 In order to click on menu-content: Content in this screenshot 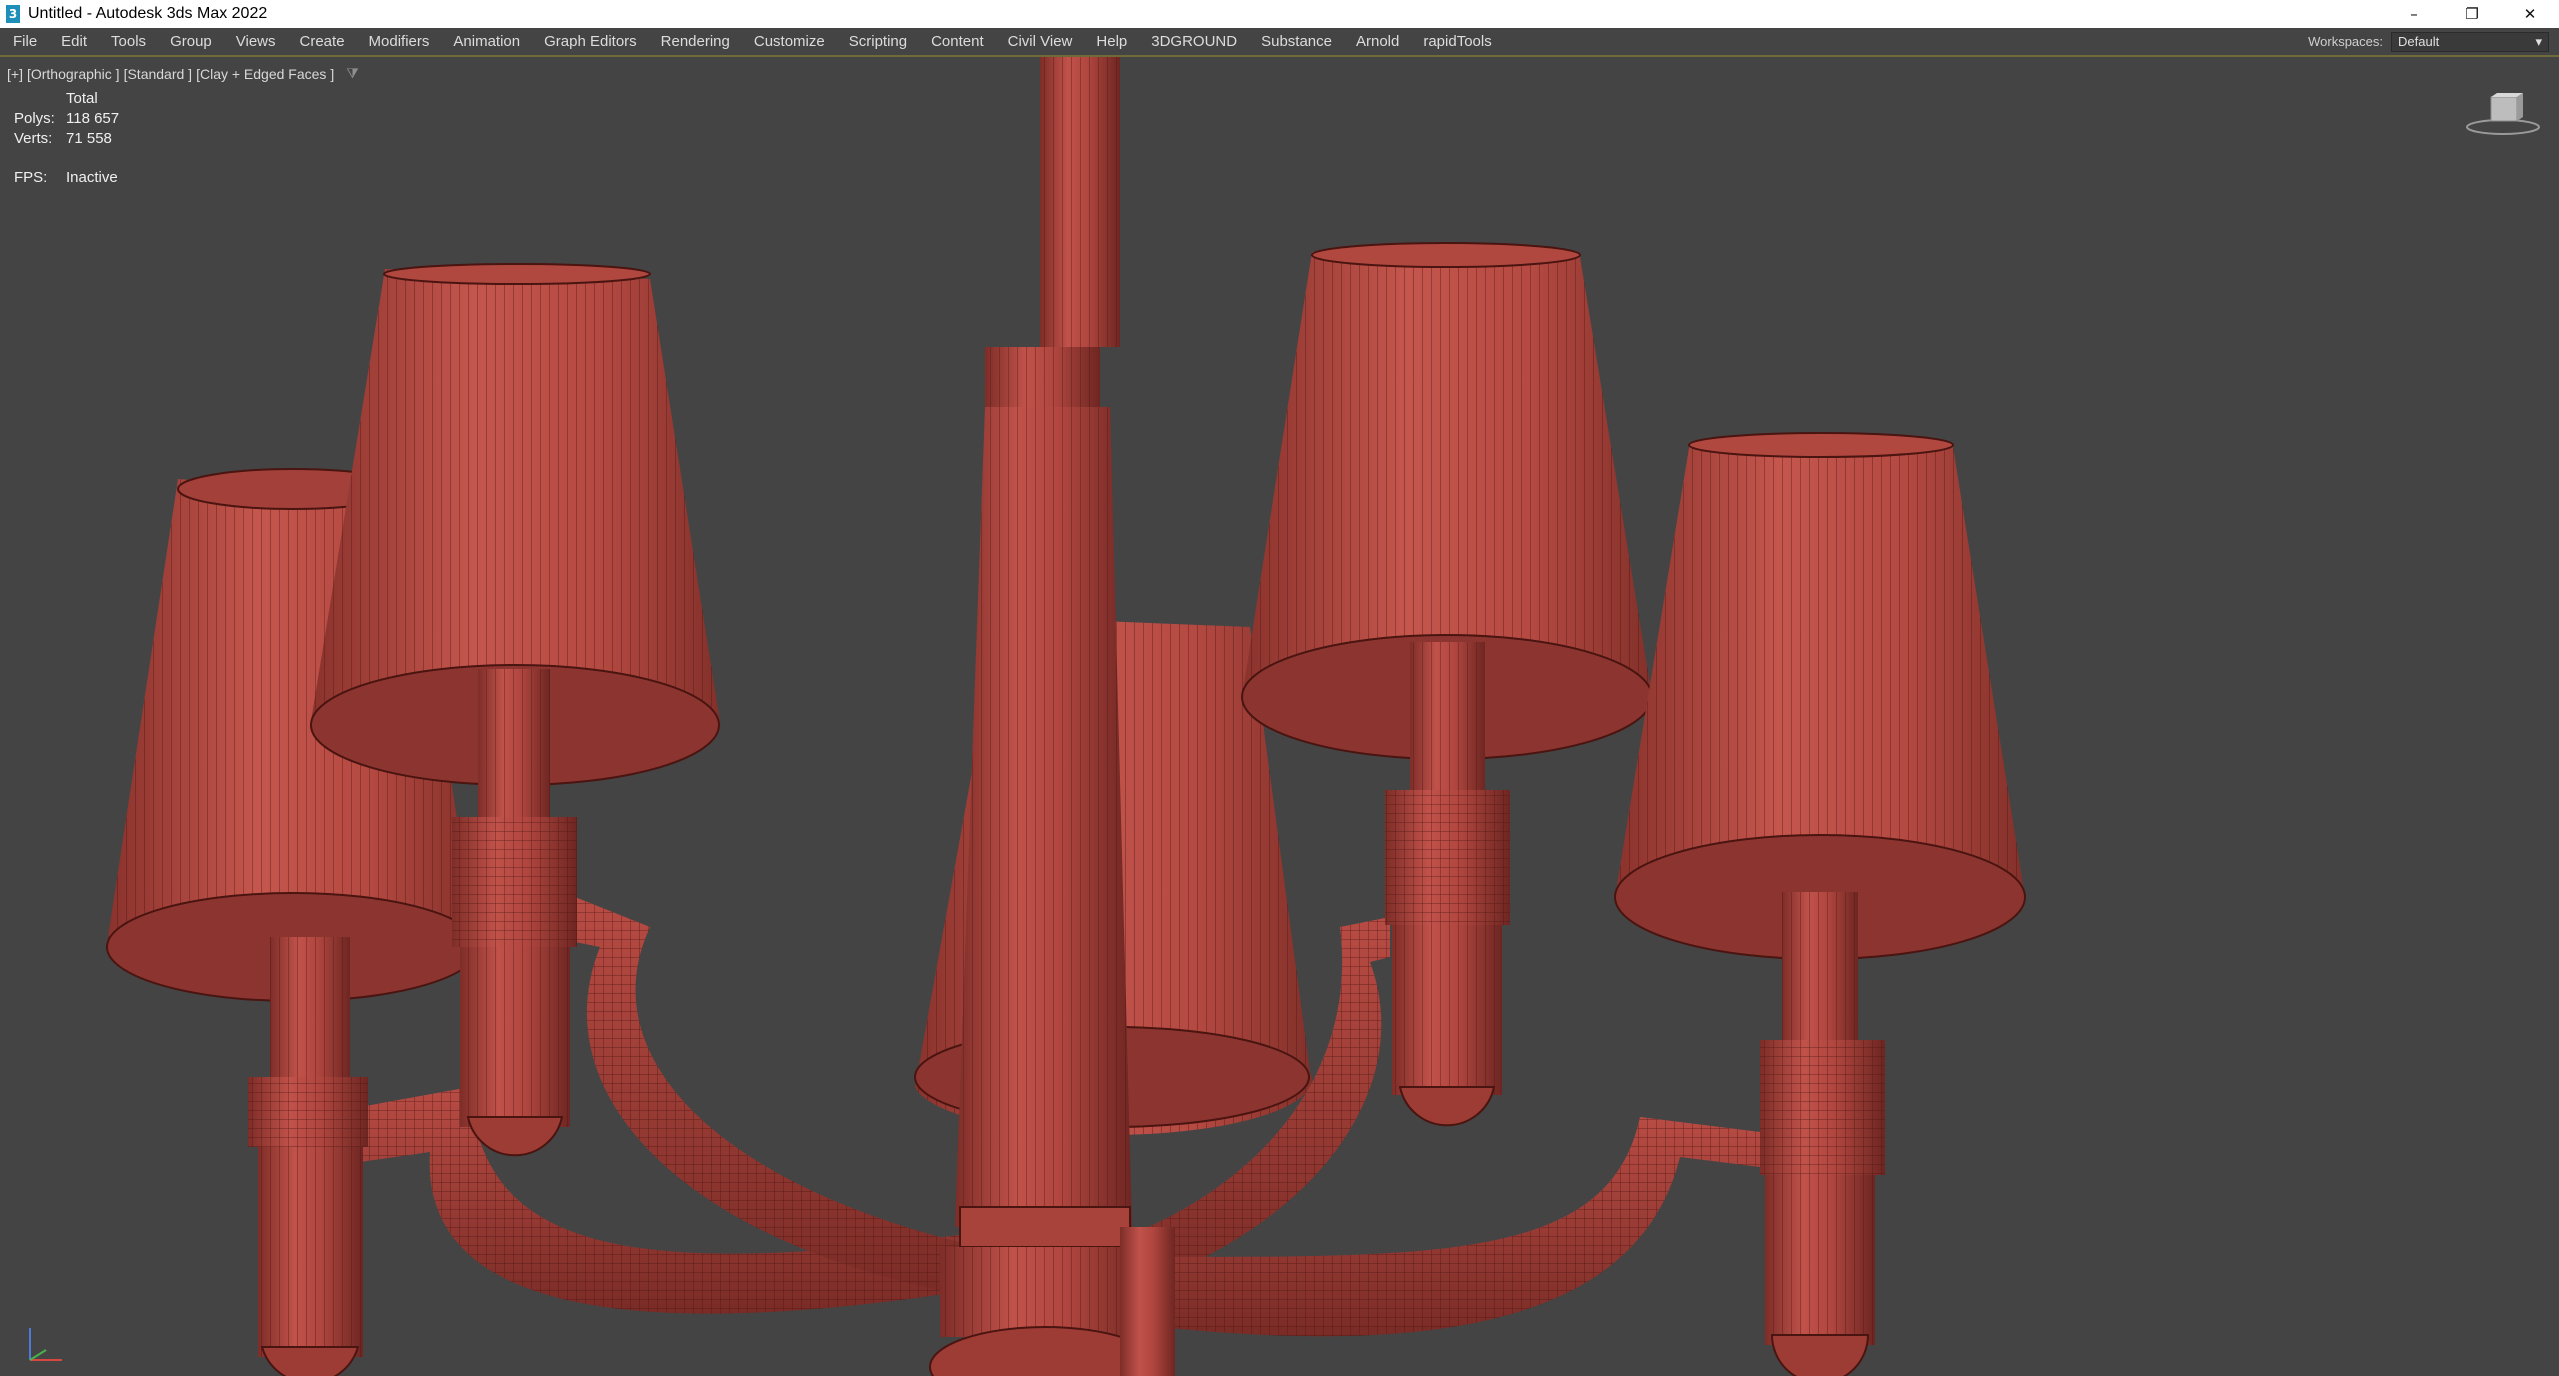, I will do `click(957, 41)`.